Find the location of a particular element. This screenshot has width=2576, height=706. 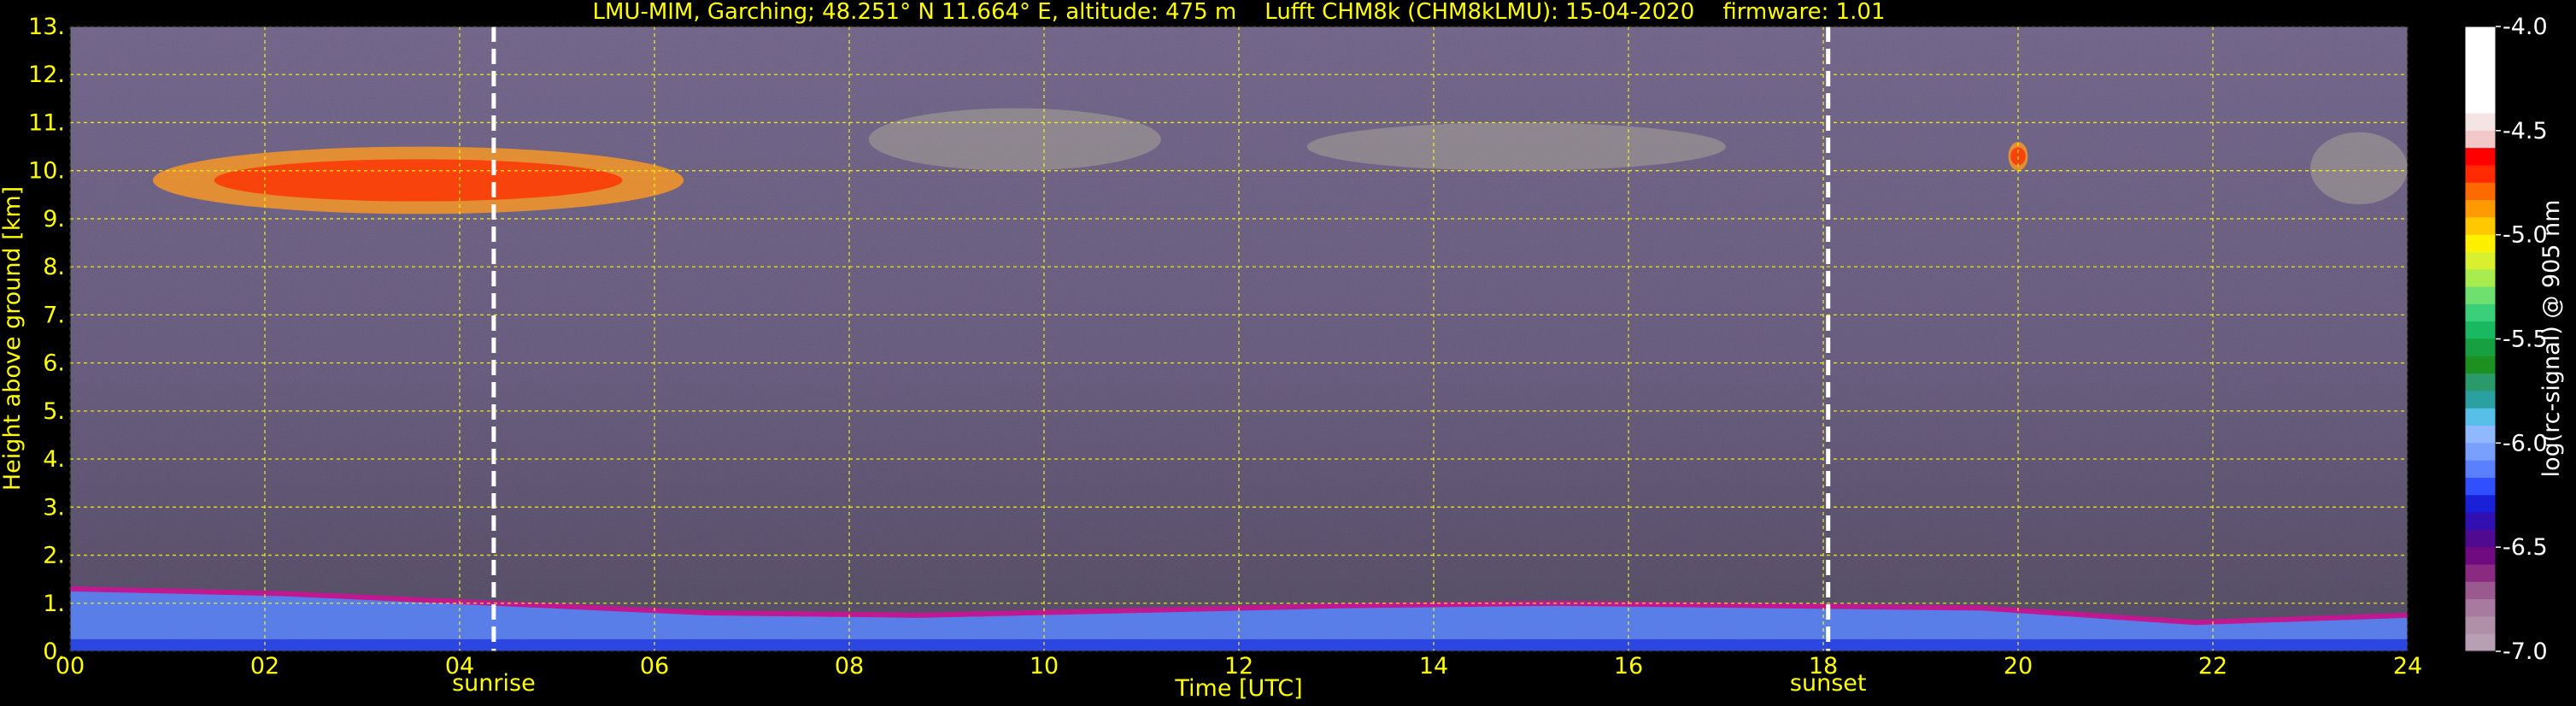

y-tick-label: 13. is located at coordinates (46, 27).